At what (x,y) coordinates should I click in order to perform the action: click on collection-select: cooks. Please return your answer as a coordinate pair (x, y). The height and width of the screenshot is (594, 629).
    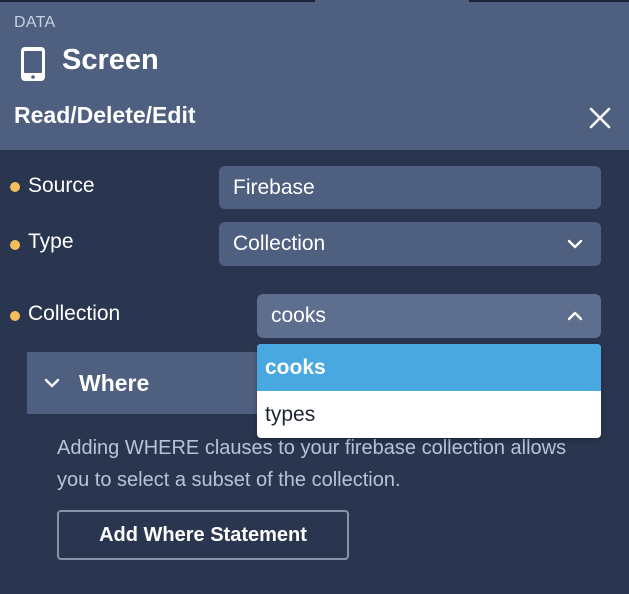
    Looking at the image, I should click on (429, 316).